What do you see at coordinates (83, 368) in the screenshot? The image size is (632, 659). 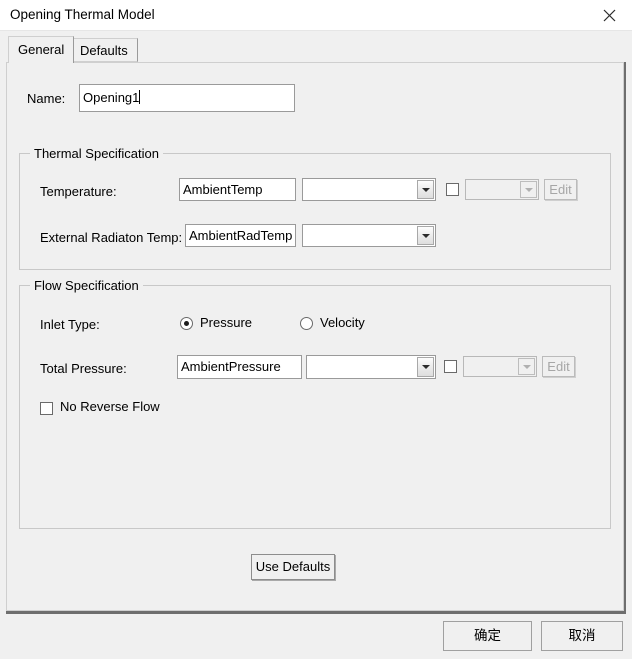 I see `total-pressure-label: Total Pressure:` at bounding box center [83, 368].